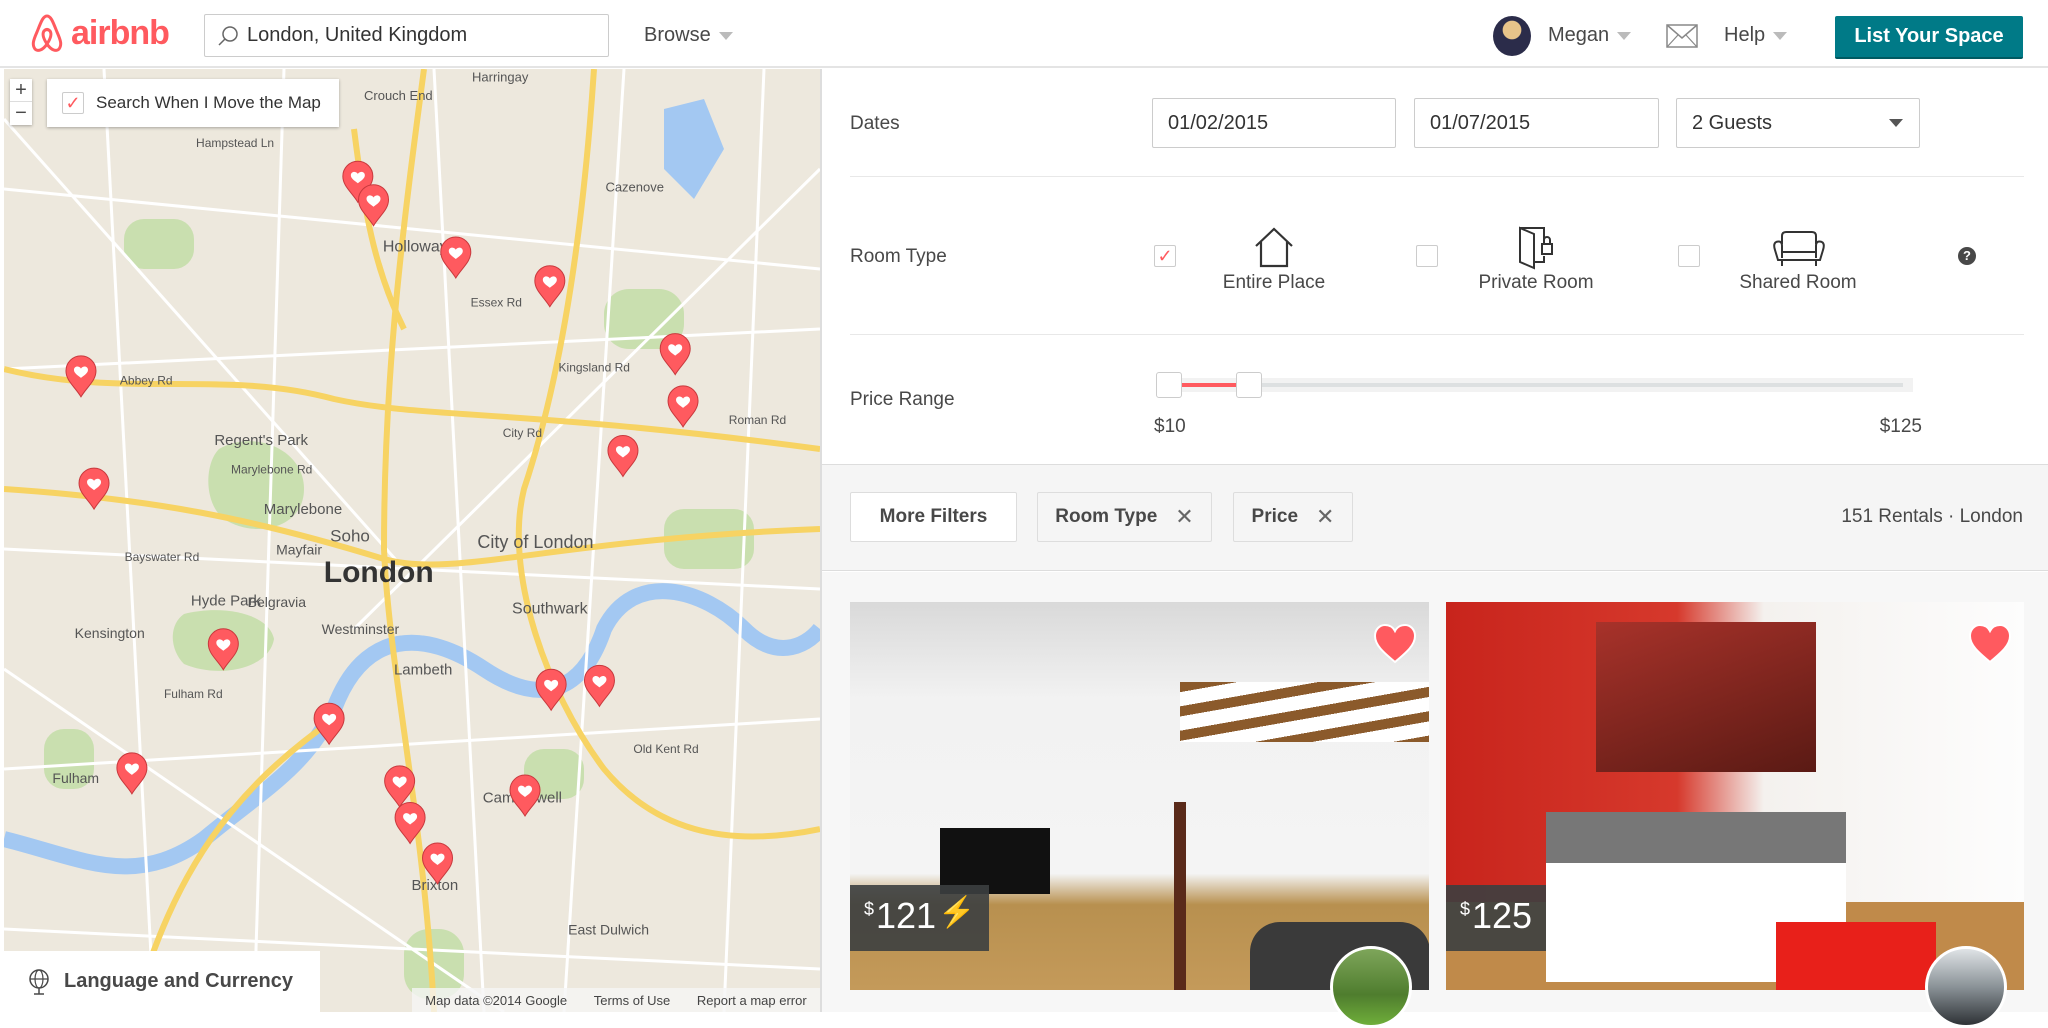 The width and height of the screenshot is (2048, 1028). Describe the element at coordinates (898, 256) in the screenshot. I see `room-type-label: Room Type` at that location.